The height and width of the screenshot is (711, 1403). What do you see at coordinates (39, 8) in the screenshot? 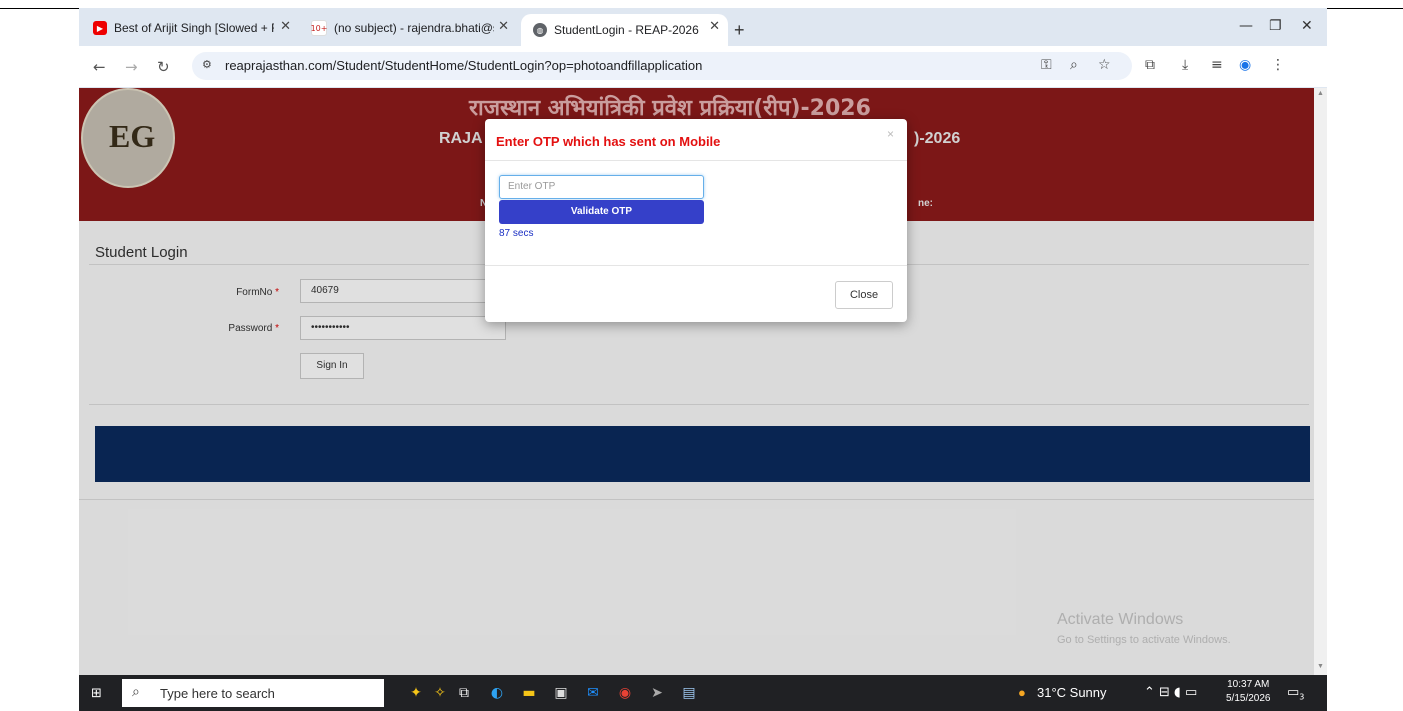
I see `frame-line-left` at bounding box center [39, 8].